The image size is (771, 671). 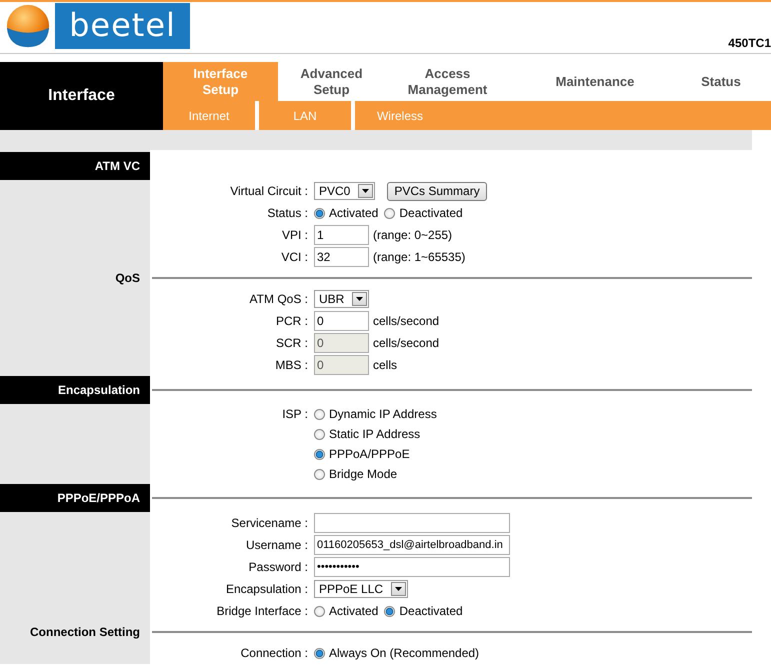 What do you see at coordinates (262, 611) in the screenshot?
I see `field-label: Bridge Interface :` at bounding box center [262, 611].